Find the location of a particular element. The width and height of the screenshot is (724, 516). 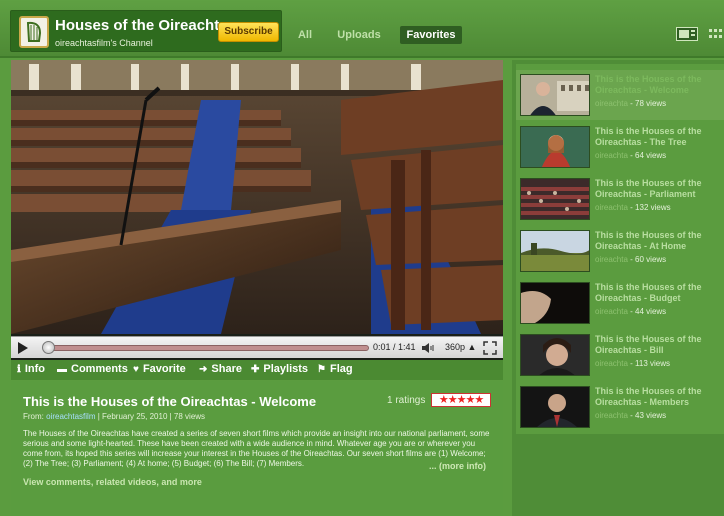

ratings-count: 1 ratings is located at coordinates (406, 400).